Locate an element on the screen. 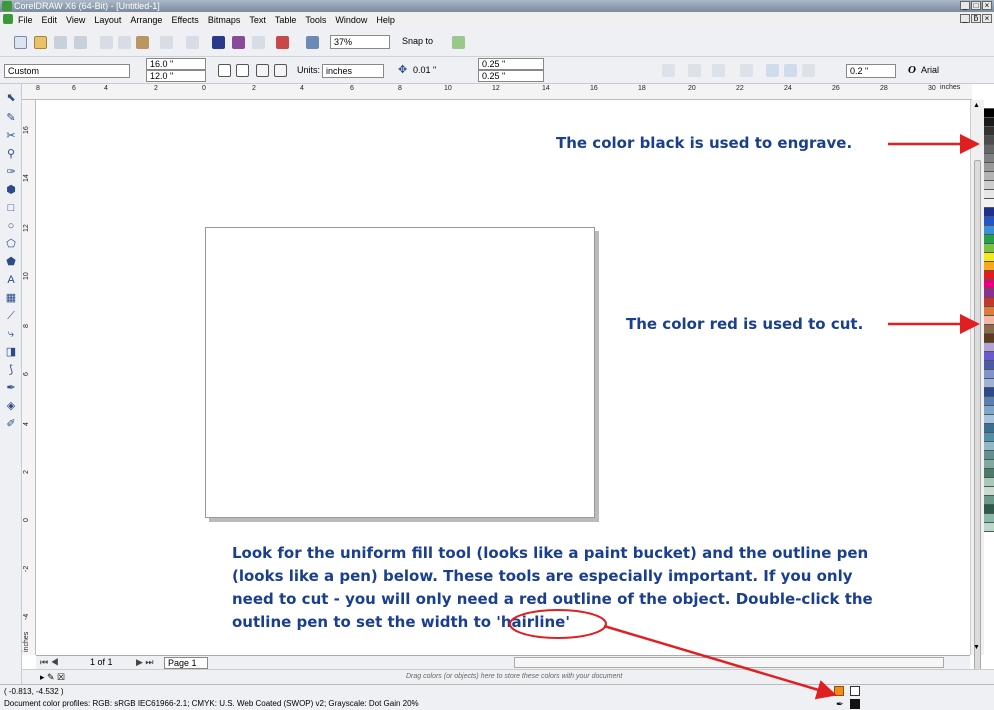 Image resolution: width=994 pixels, height=710 pixels. scroll-up-icon: ▲ is located at coordinates (976, 105).